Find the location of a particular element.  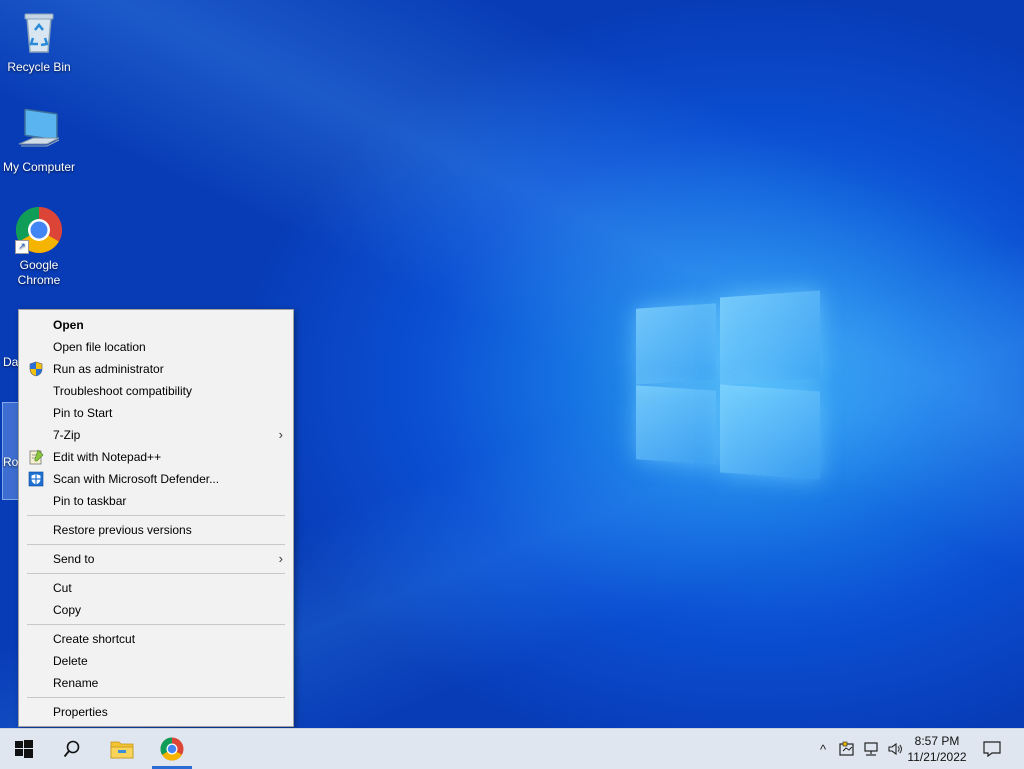

menu-item-delete: Delete is located at coordinates (156, 661).